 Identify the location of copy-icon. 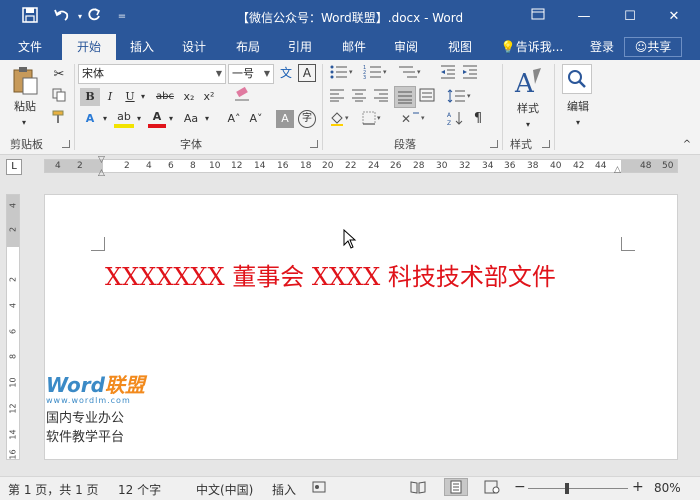
(59, 97).